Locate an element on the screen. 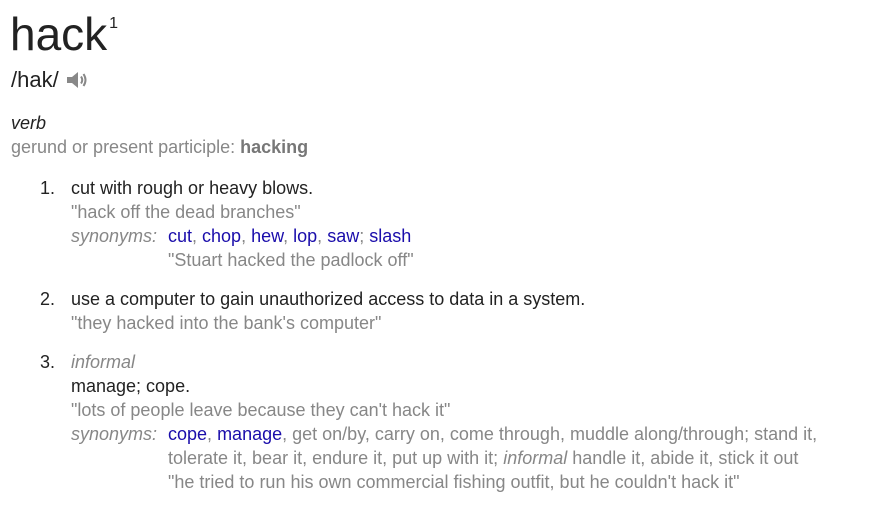  sense-definition: cut with rough or heavy blows. is located at coordinates (192, 188).